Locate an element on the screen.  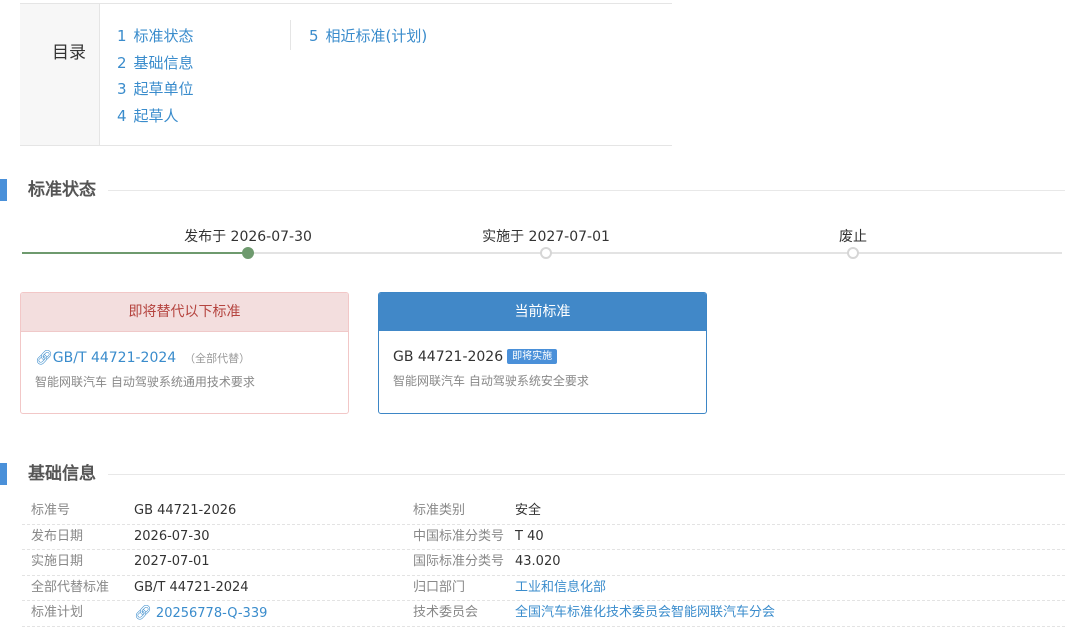
field-value: 安全 is located at coordinates (528, 510).